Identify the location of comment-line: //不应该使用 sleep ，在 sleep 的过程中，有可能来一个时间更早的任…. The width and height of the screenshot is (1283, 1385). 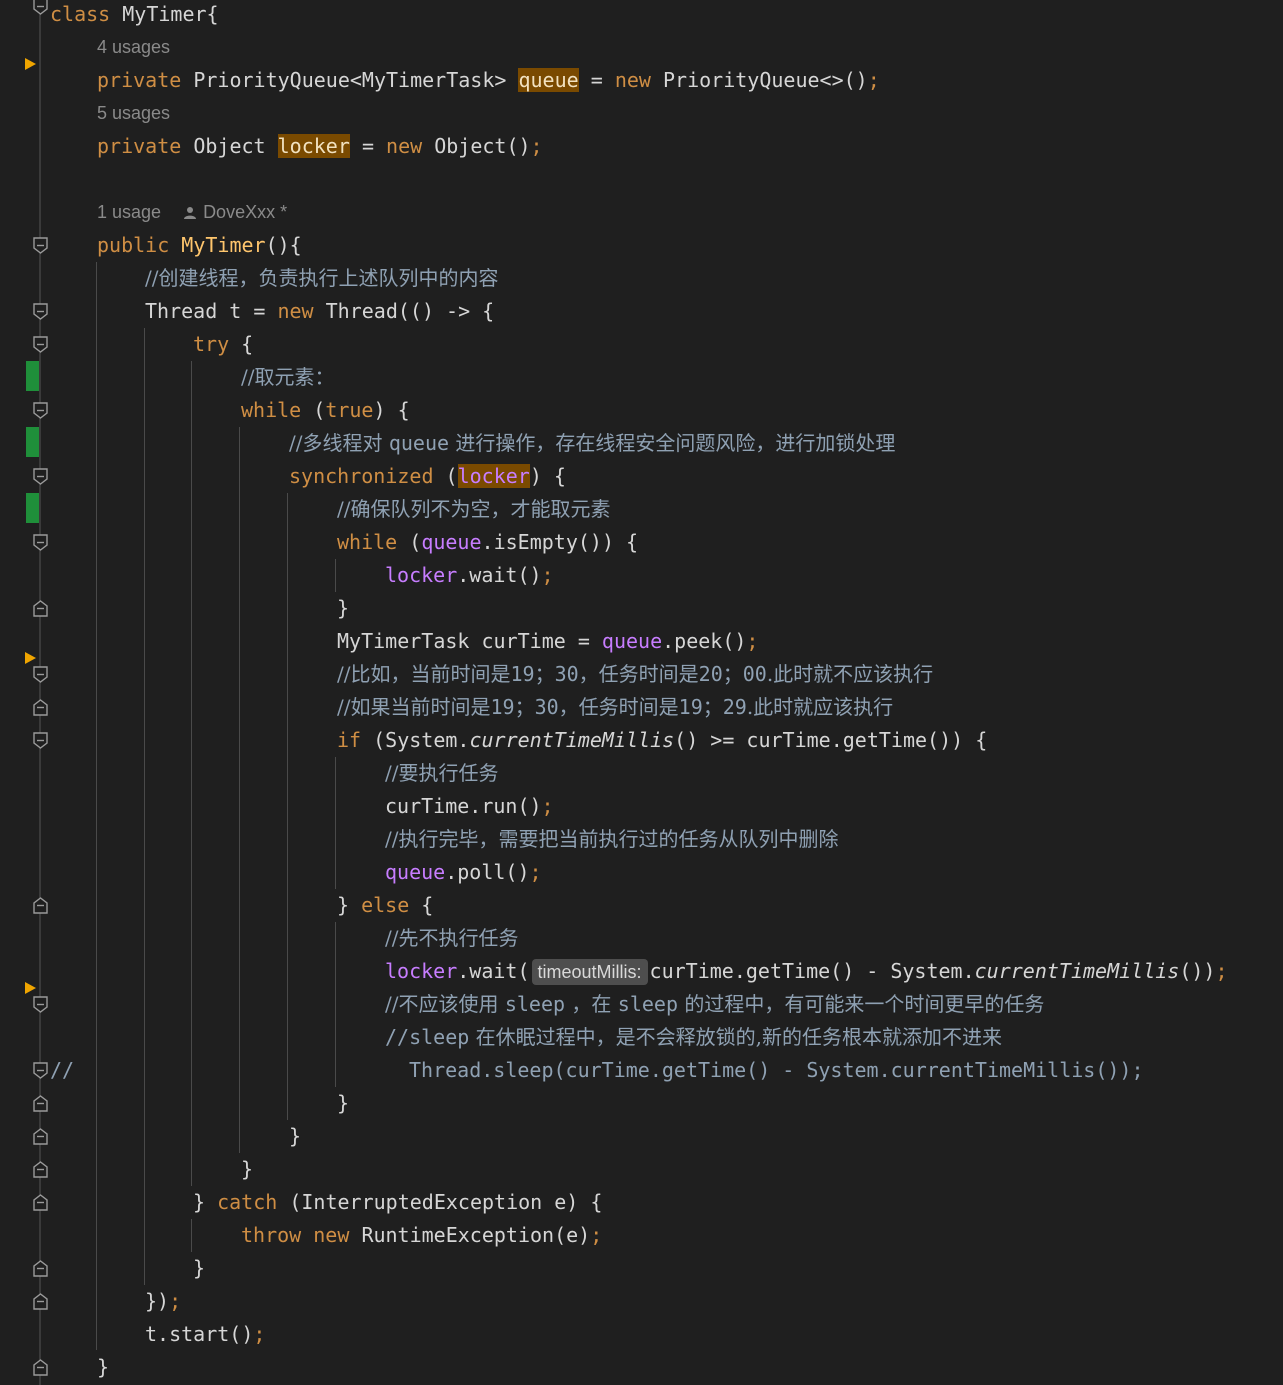
(714, 1004).